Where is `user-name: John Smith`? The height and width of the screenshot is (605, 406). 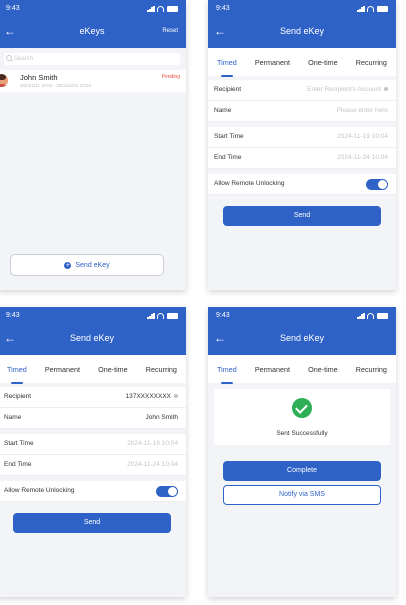
user-name: John Smith is located at coordinates (39, 77).